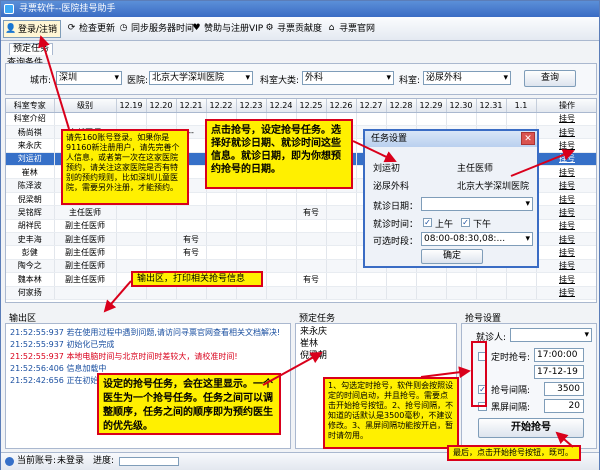  What do you see at coordinates (511, 358) in the screenshot?
I see `timed-grab-label: 定时抢号:` at bounding box center [511, 358].